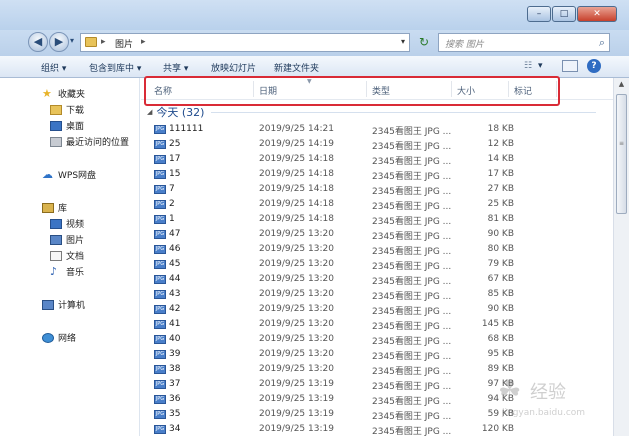  I want to click on file-name: 37, so click(175, 384).